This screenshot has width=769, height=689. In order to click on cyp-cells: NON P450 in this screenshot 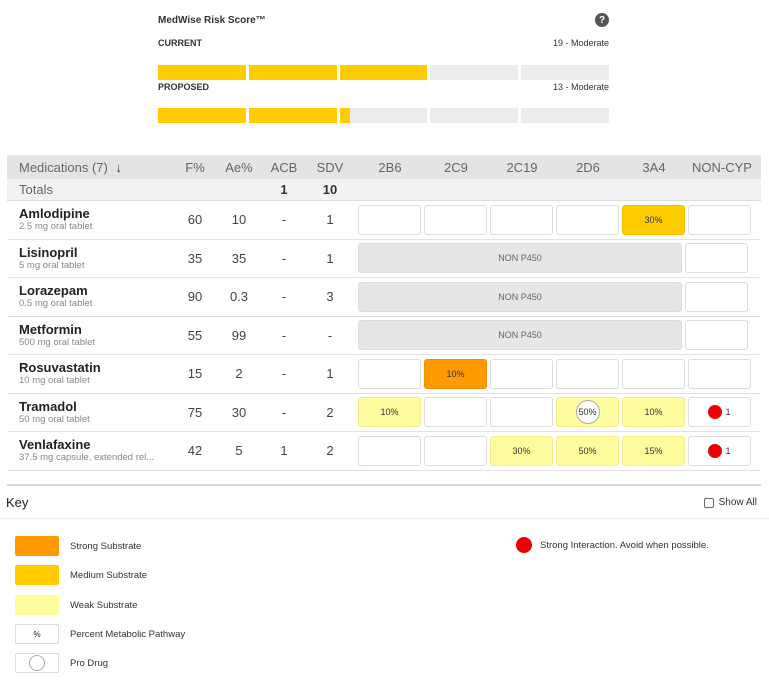, I will do `click(550, 297)`.